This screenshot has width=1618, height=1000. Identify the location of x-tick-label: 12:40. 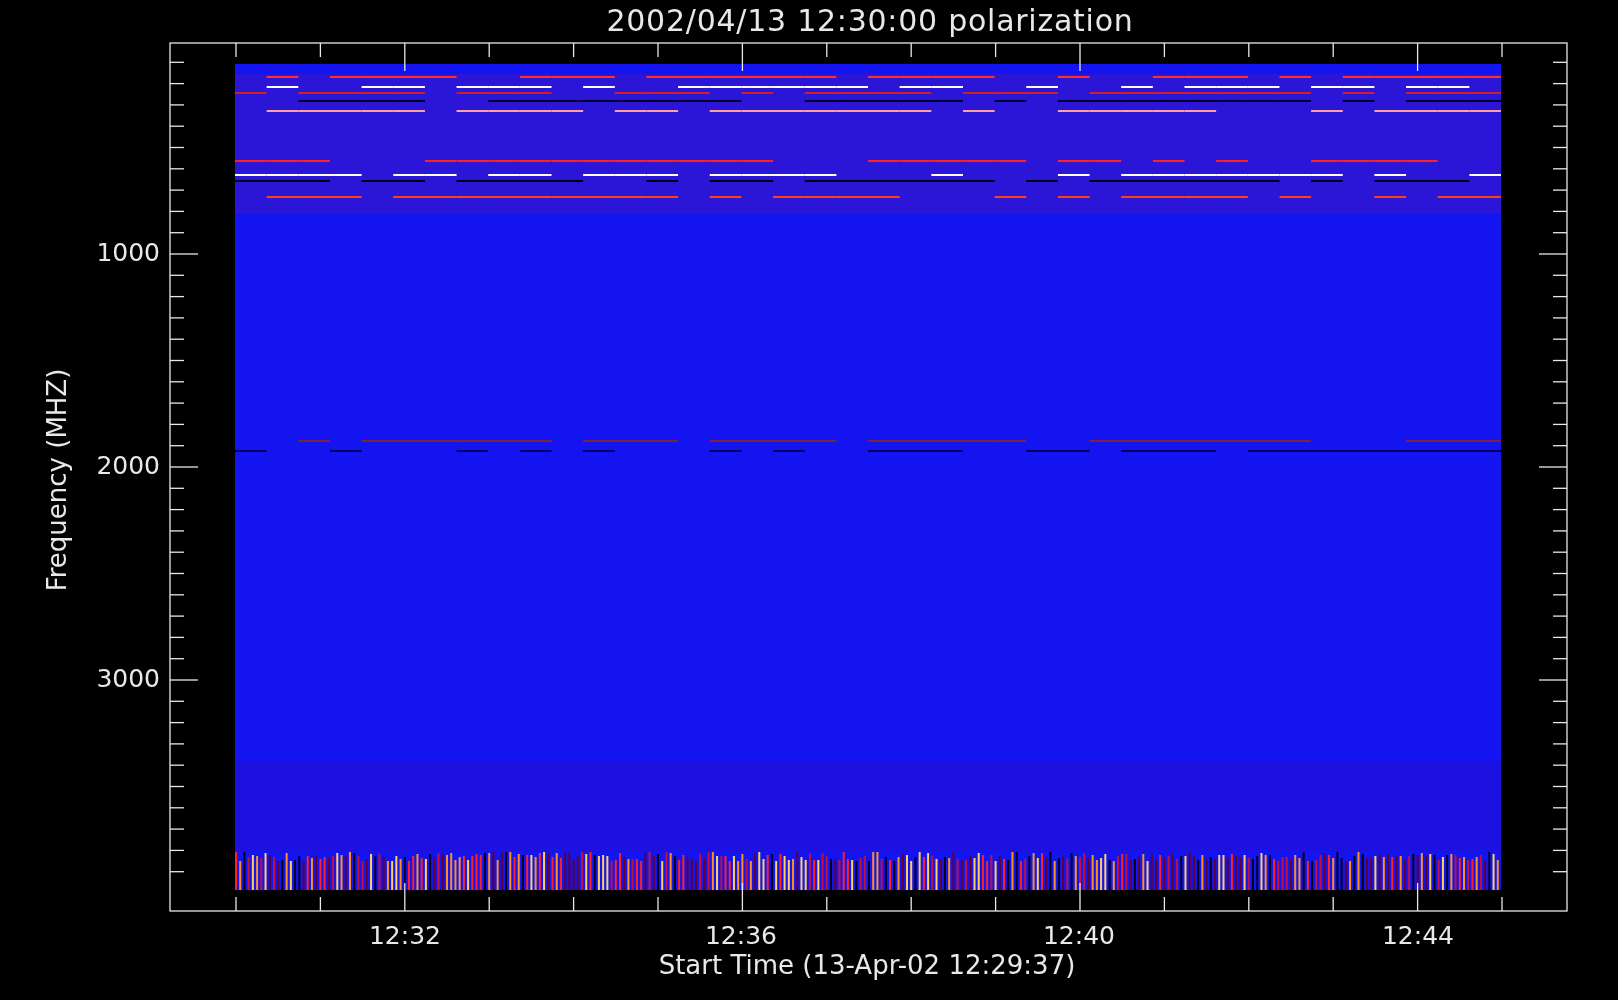
(1078, 936).